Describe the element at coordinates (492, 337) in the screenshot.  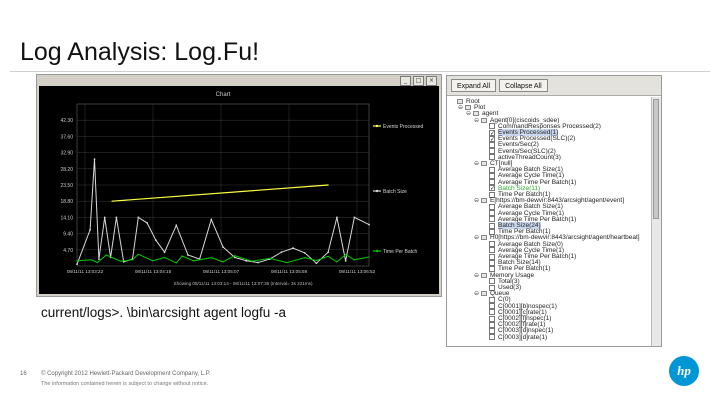
I see `tree-checkbox` at that location.